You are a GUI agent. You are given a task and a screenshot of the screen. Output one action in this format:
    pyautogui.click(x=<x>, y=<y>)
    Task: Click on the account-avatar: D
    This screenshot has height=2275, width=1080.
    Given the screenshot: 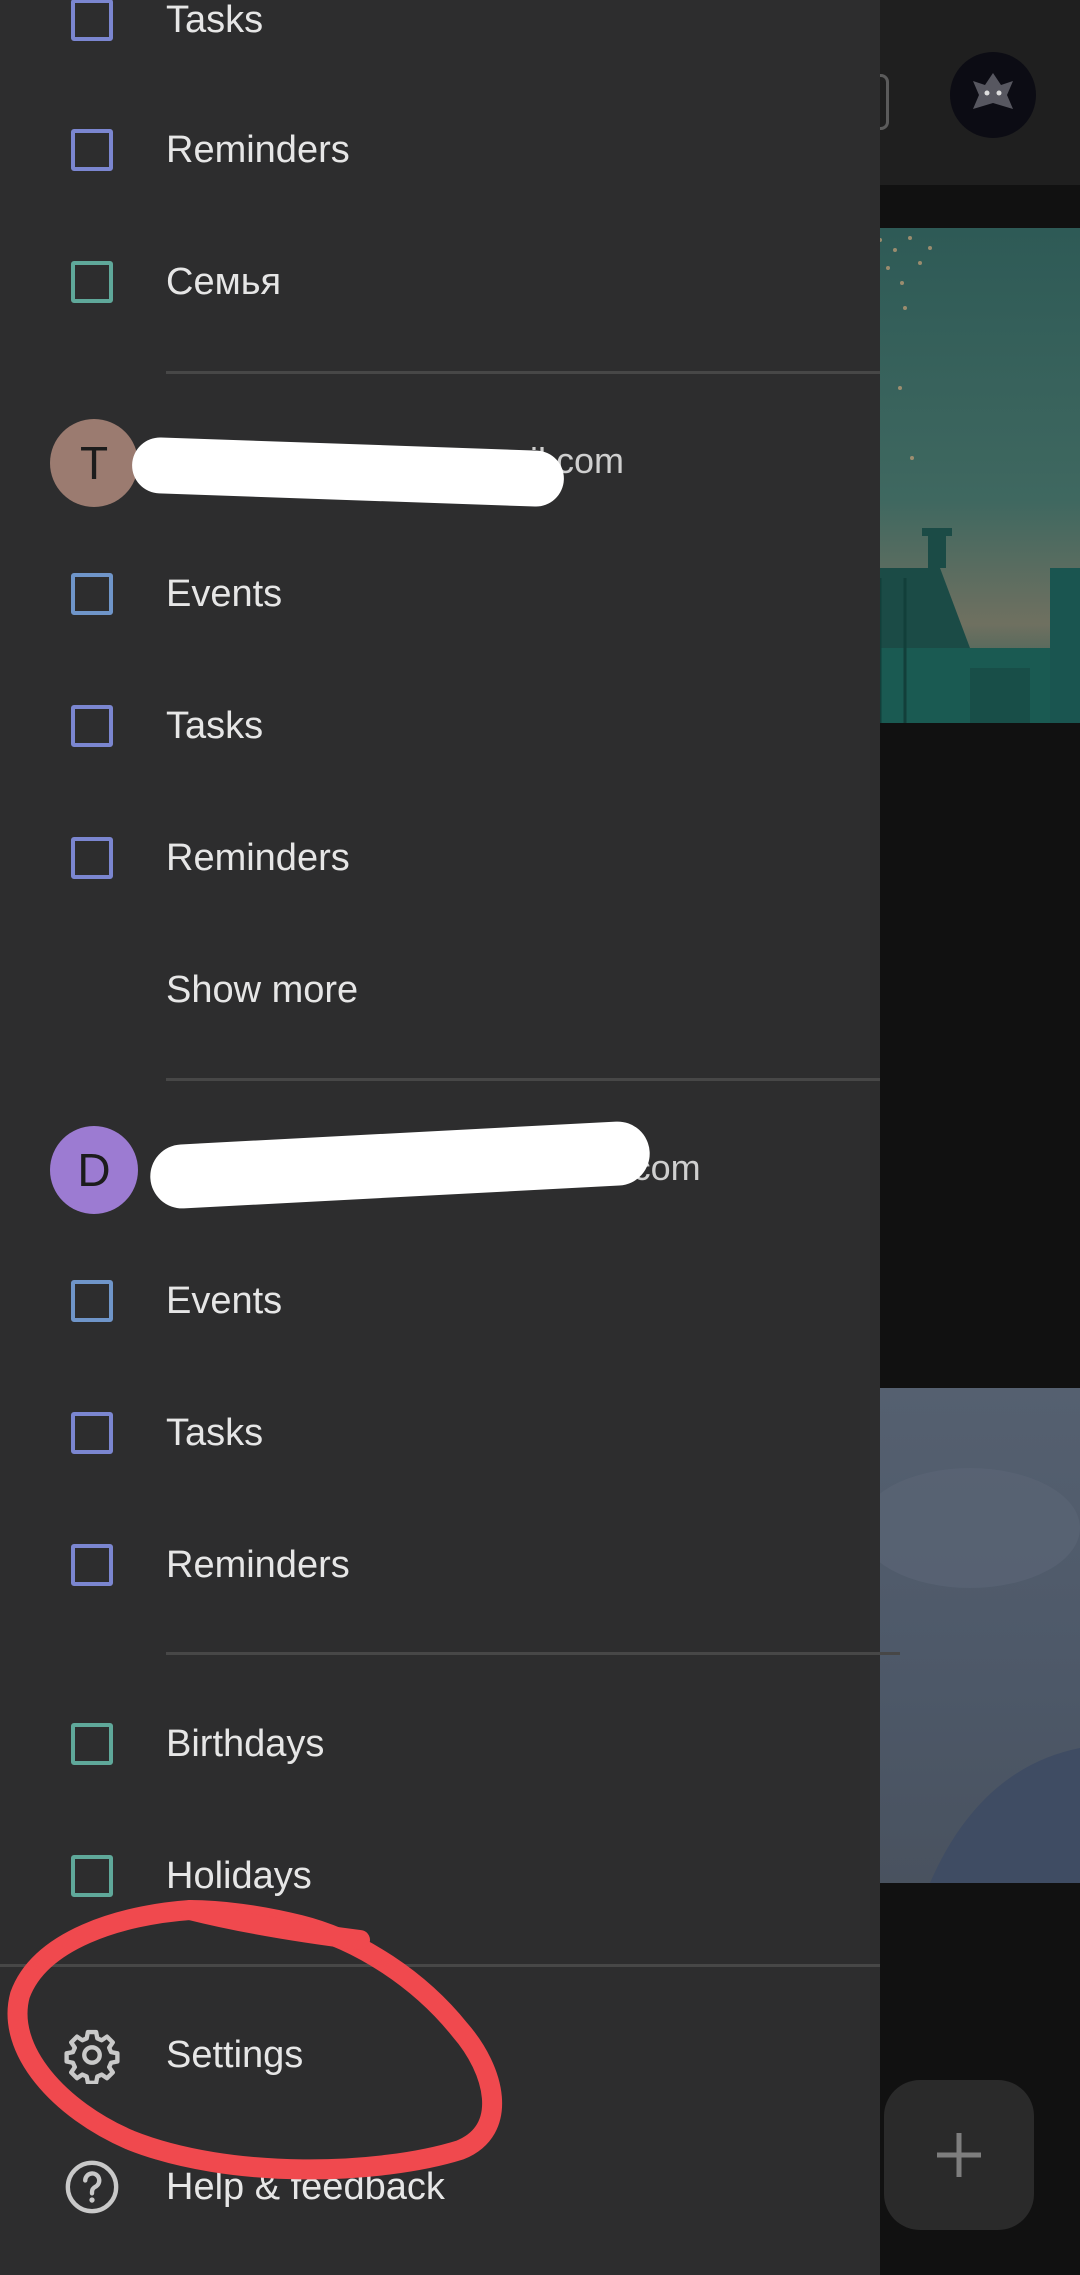 What is the action you would take?
    pyautogui.click(x=94, y=1170)
    